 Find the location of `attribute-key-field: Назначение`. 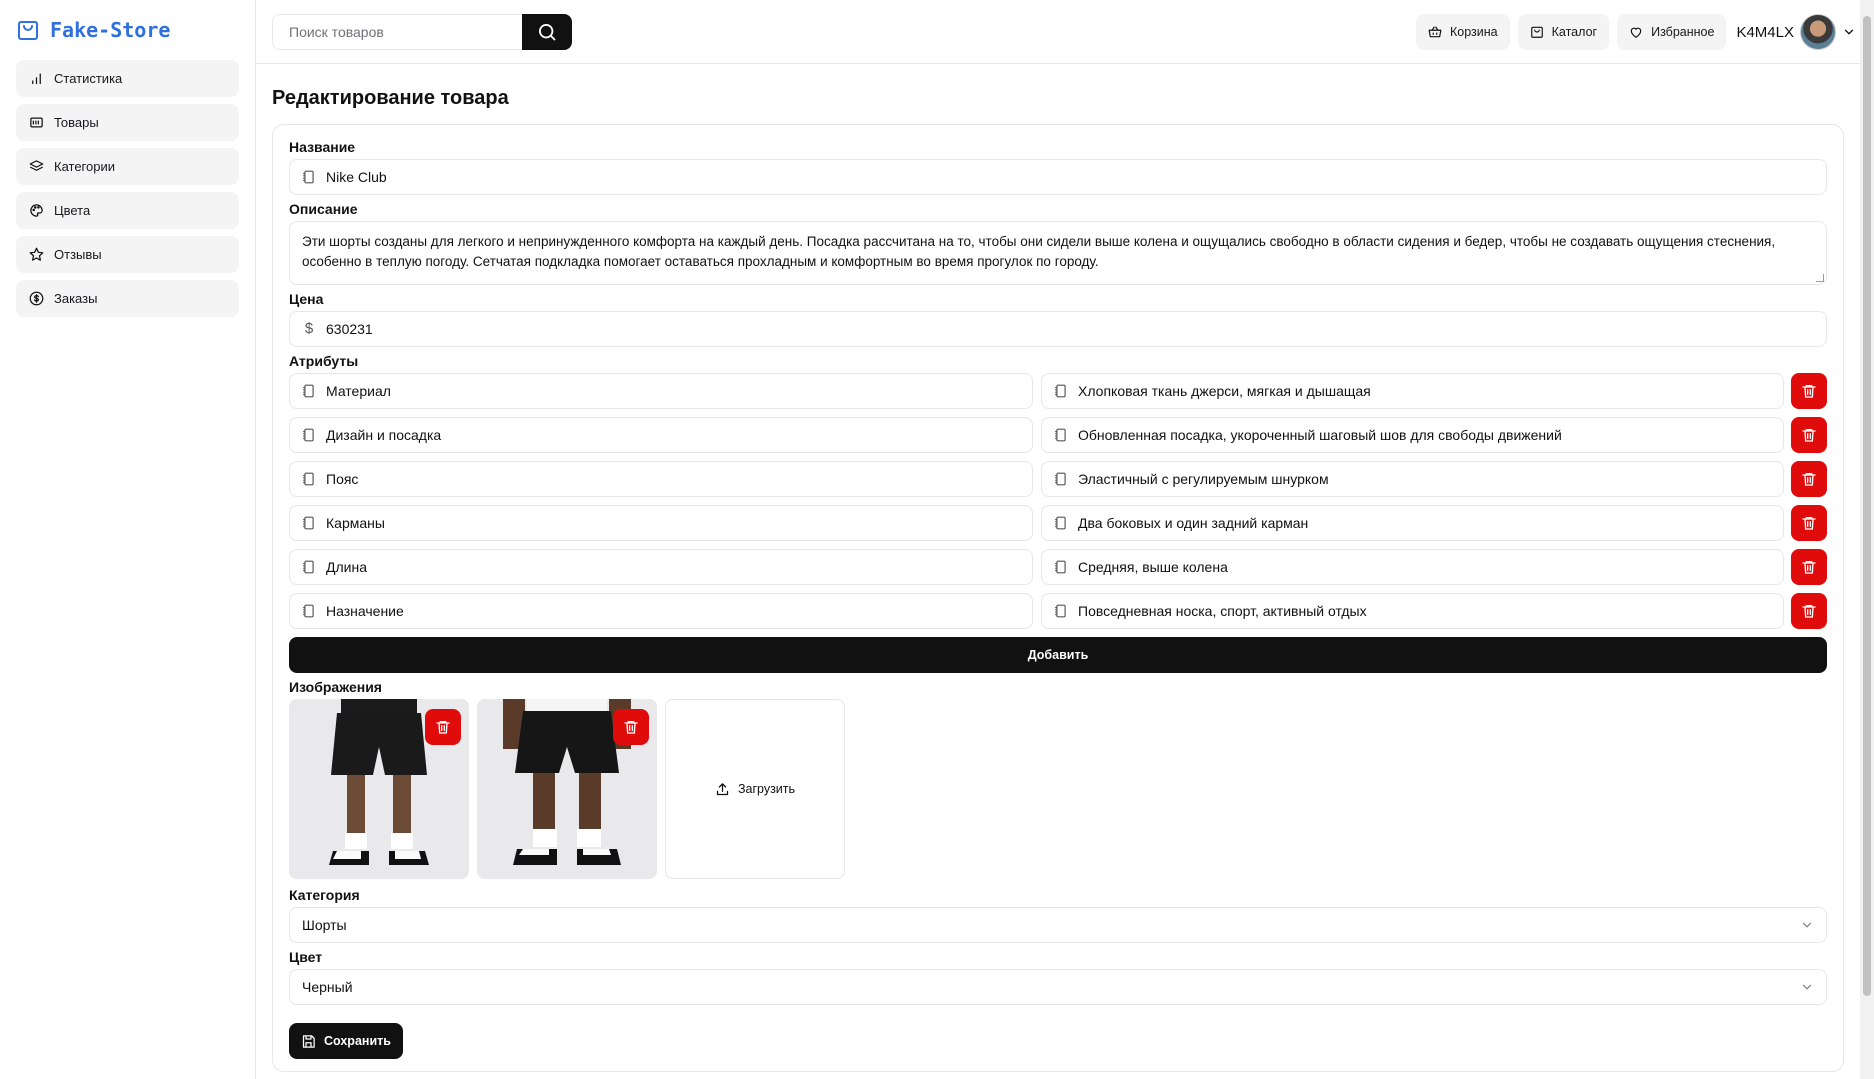

attribute-key-field: Назначение is located at coordinates (661, 611).